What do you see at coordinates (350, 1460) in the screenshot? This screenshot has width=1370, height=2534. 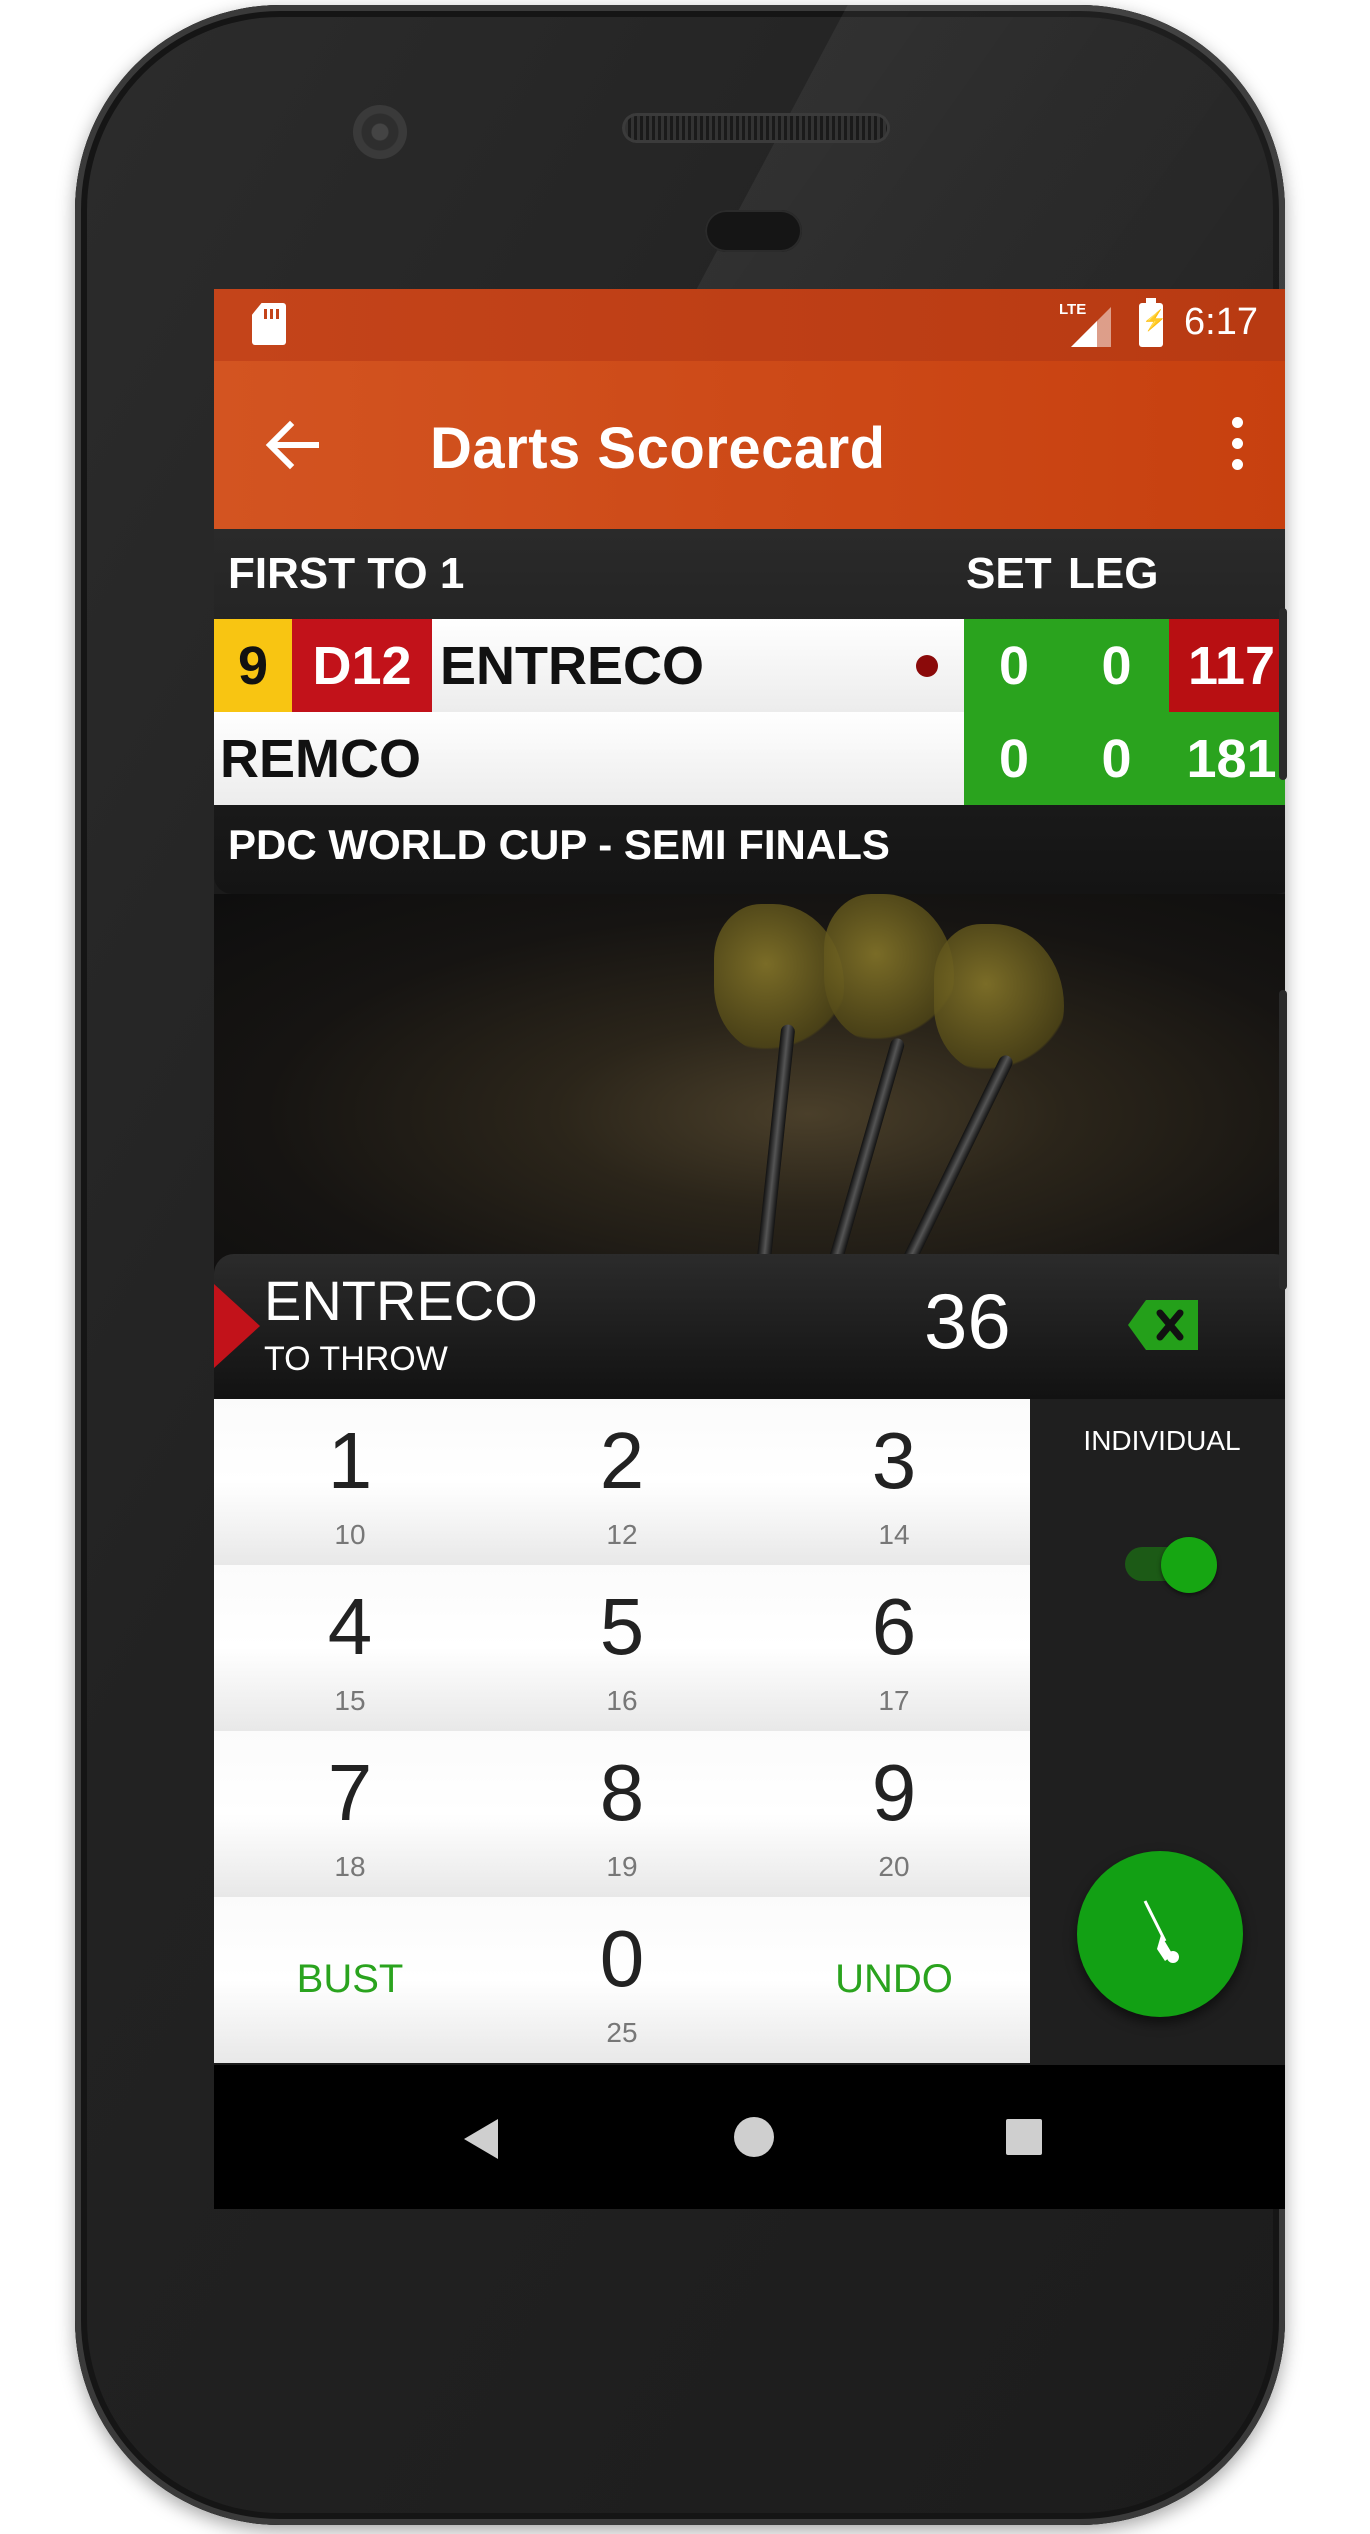 I see `key-number: 1` at bounding box center [350, 1460].